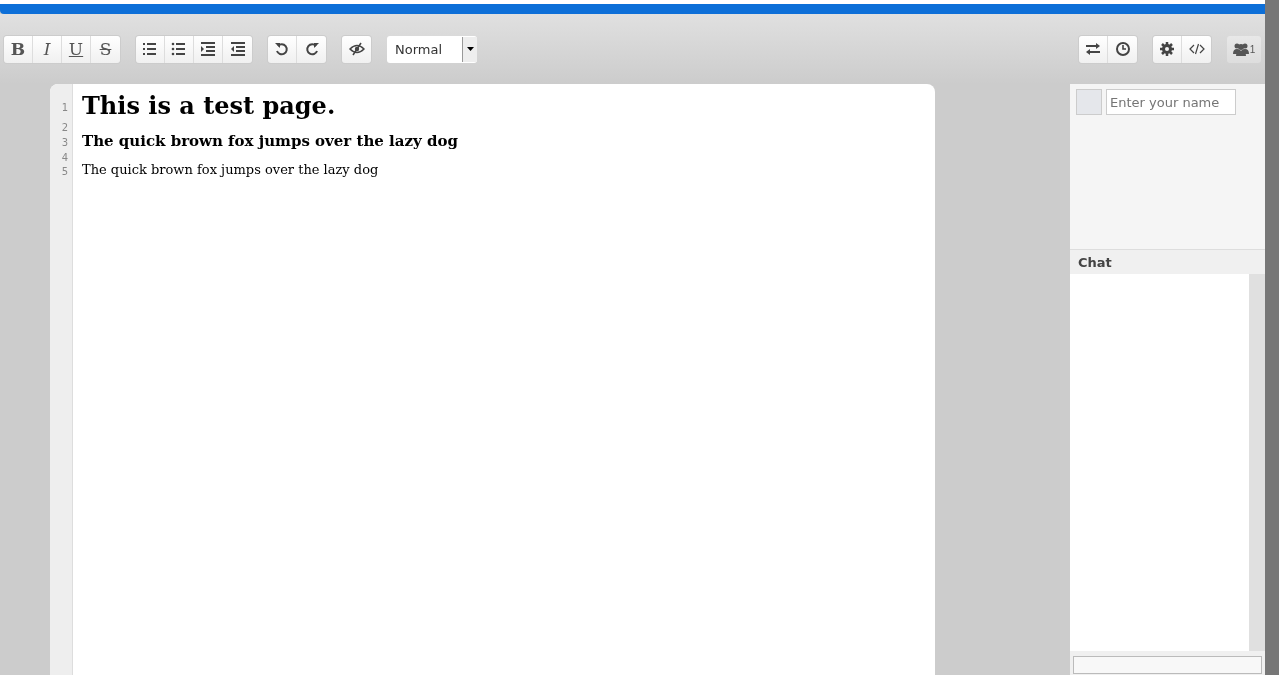  I want to click on redo-button, so click(311, 49).